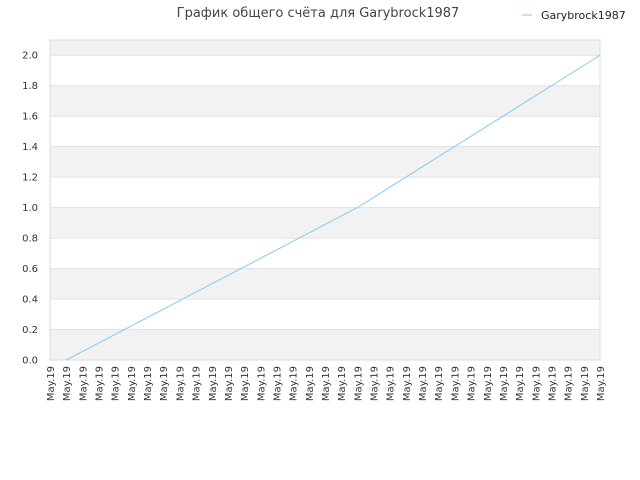  I want to click on legend-label-garybrock1987: Garybrock1987, so click(583, 15).